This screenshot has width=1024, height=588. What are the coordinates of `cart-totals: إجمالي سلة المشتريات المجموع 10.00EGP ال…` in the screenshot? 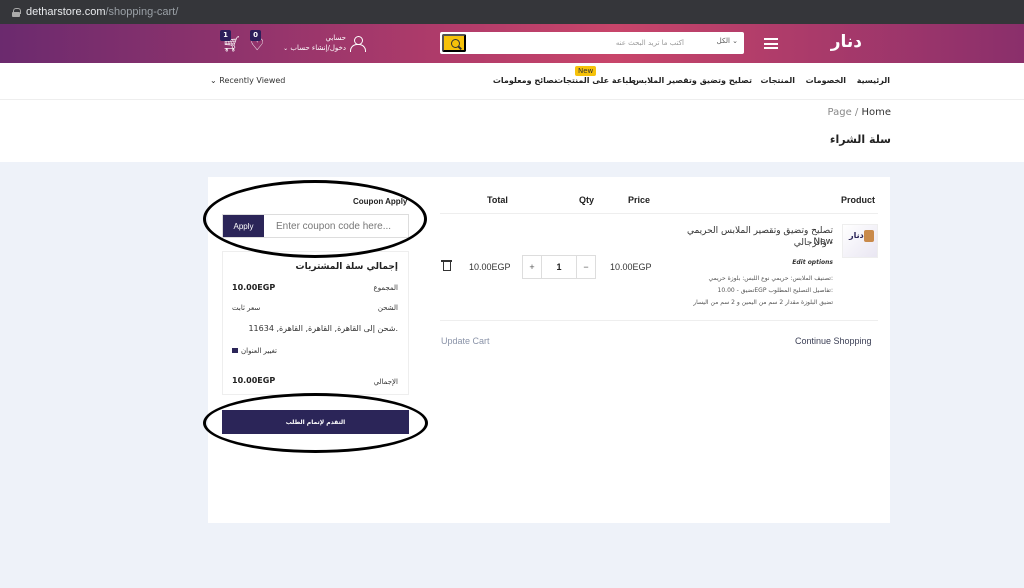 It's located at (315, 323).